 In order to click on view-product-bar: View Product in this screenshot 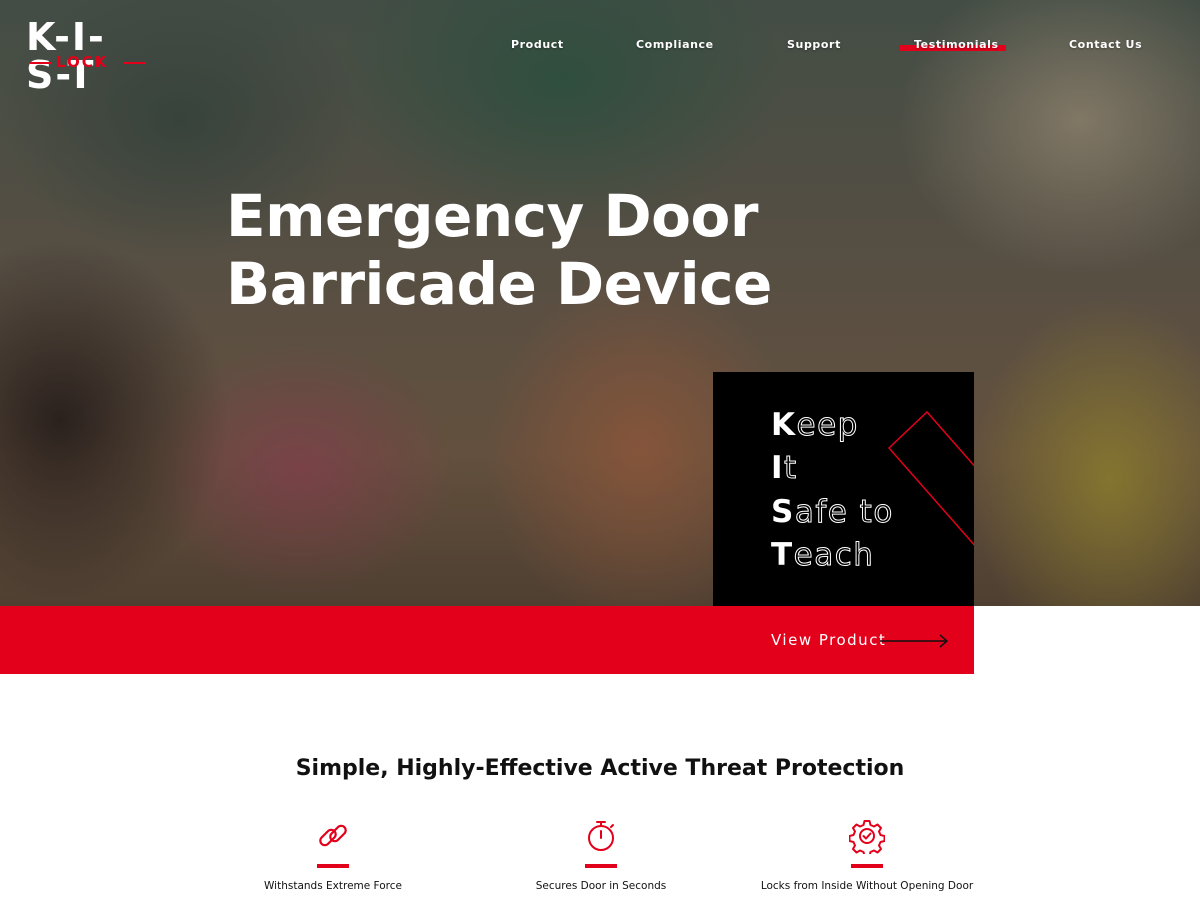, I will do `click(487, 640)`.